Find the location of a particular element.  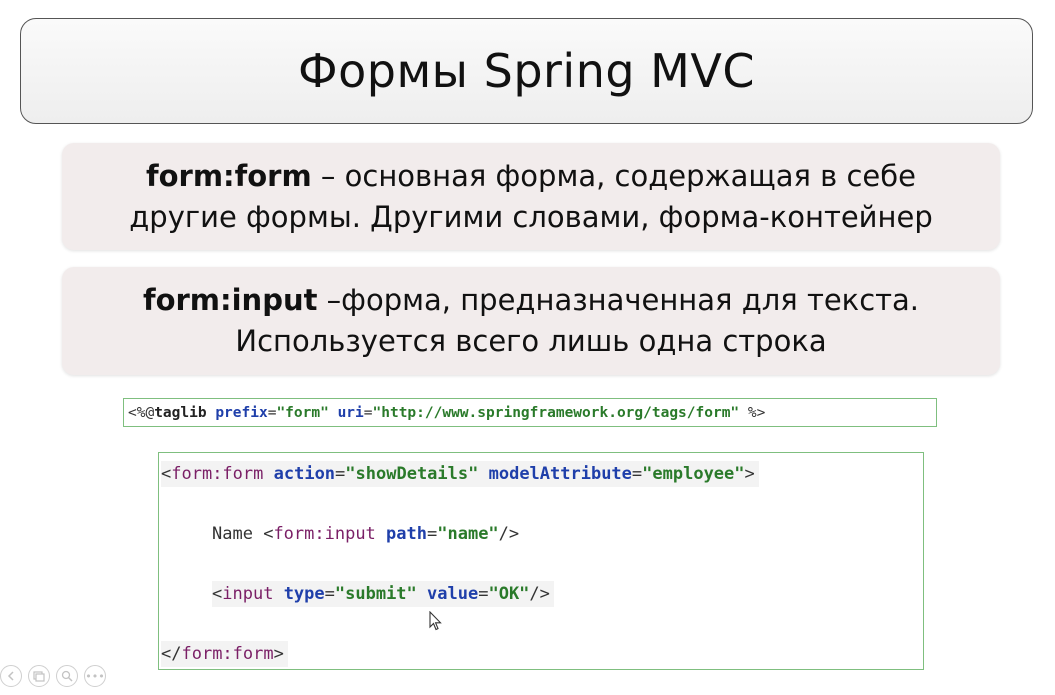

uri-attr: uri is located at coordinates (350, 412).